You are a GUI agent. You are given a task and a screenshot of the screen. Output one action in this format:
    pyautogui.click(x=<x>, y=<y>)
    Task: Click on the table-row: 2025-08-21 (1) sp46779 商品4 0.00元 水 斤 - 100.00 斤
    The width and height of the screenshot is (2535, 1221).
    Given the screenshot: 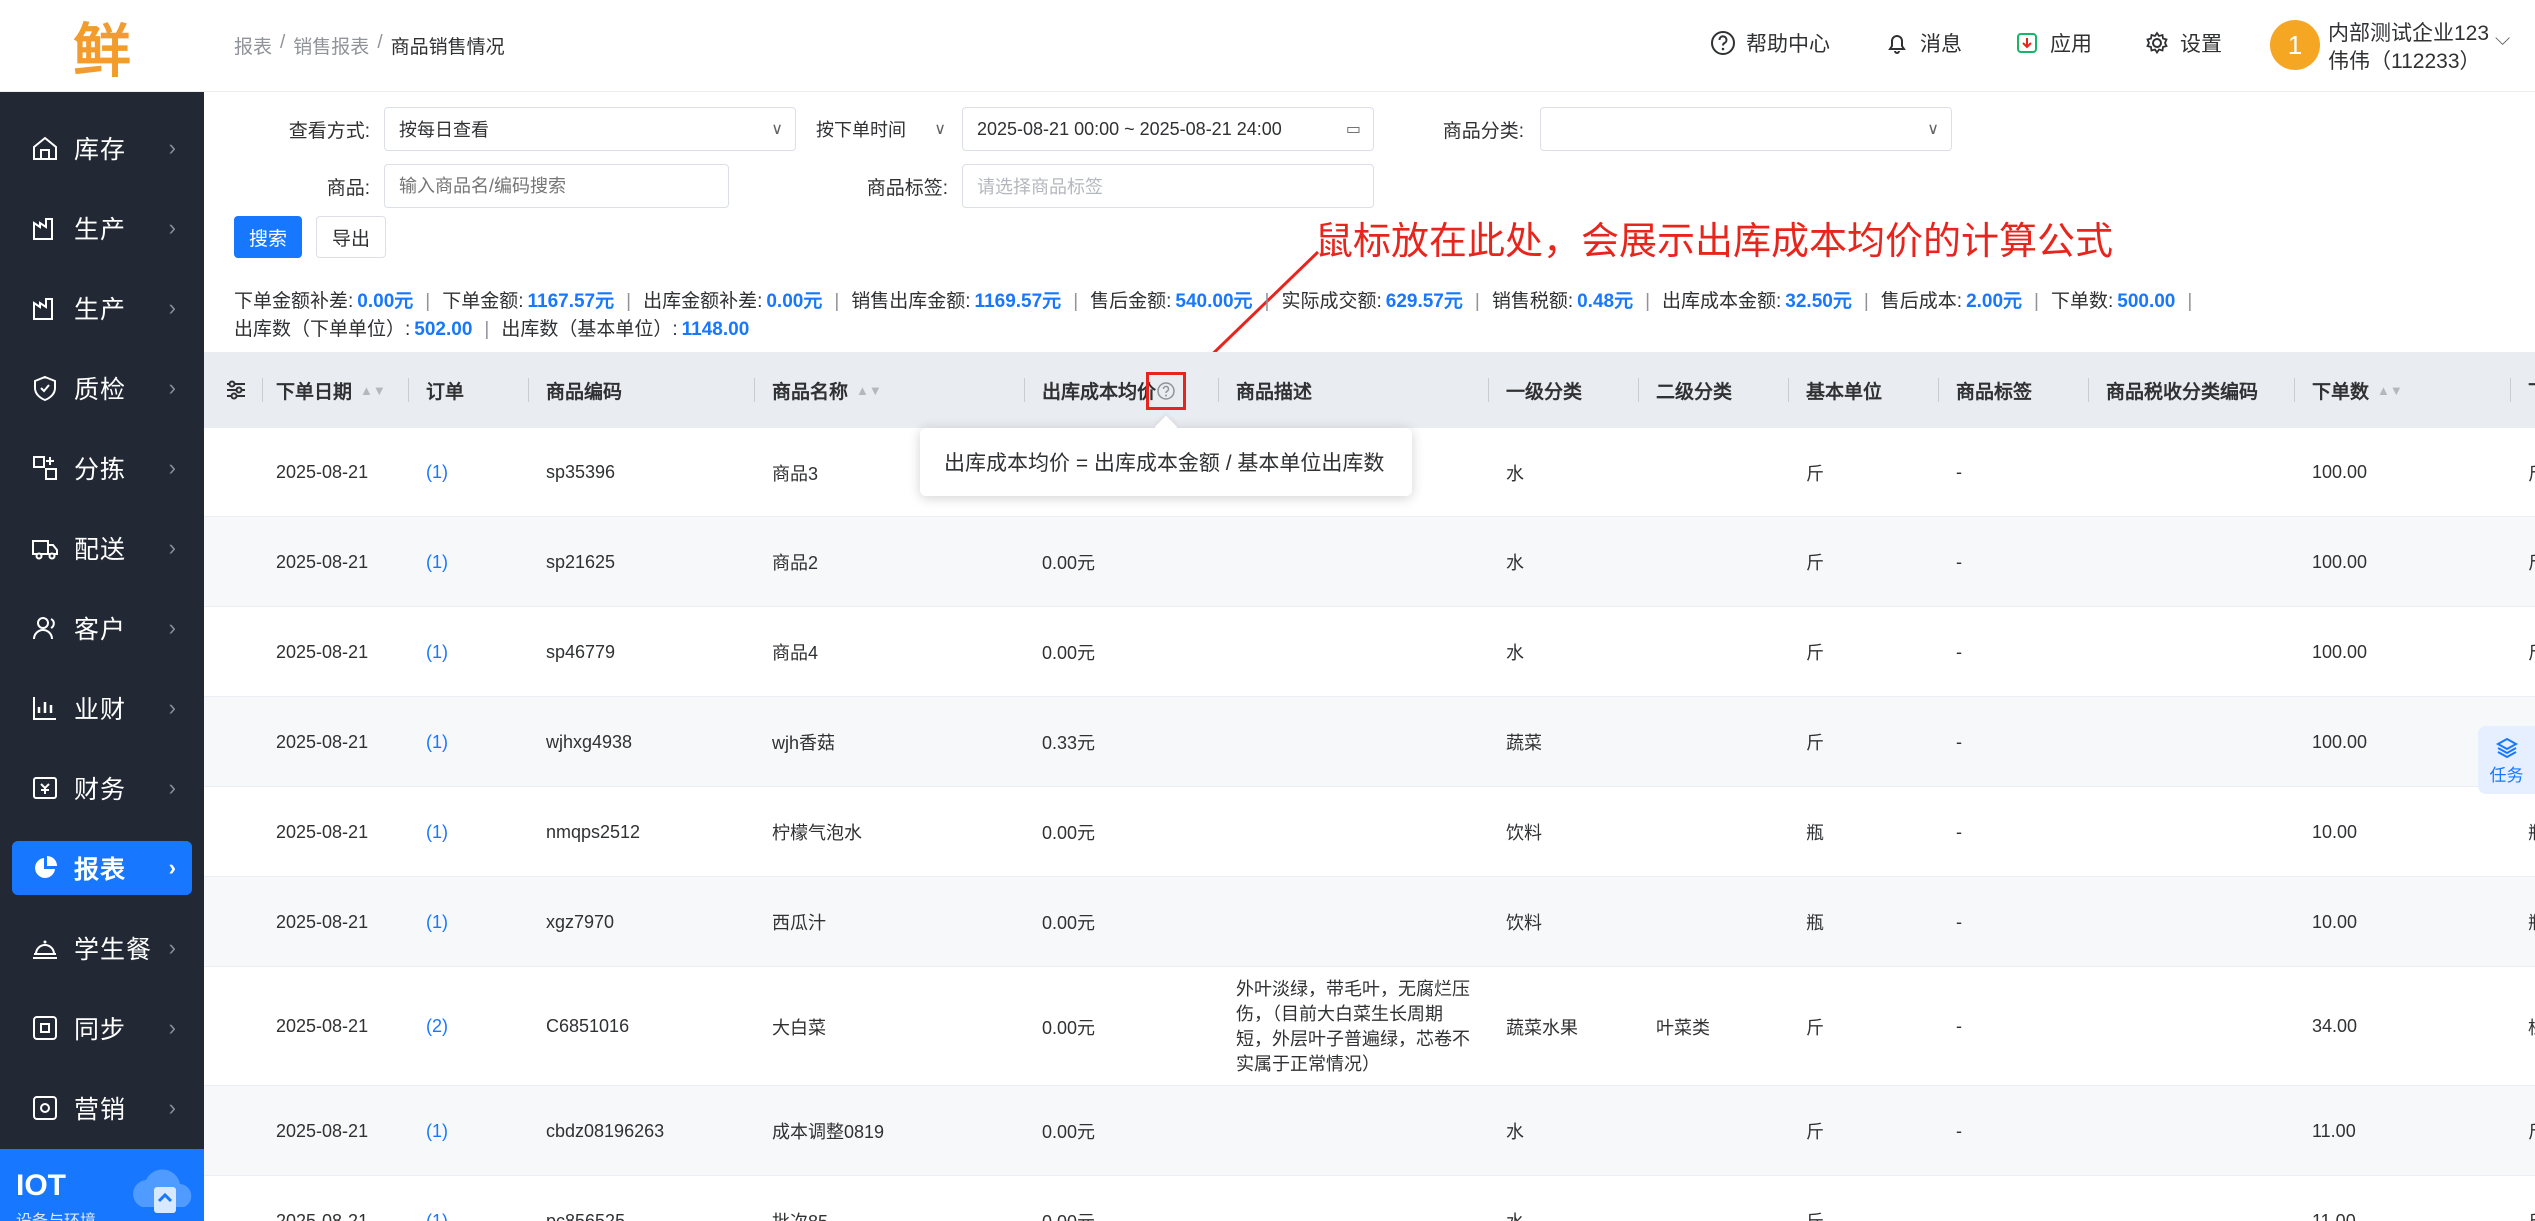 What is the action you would take?
    pyautogui.click(x=1369, y=652)
    